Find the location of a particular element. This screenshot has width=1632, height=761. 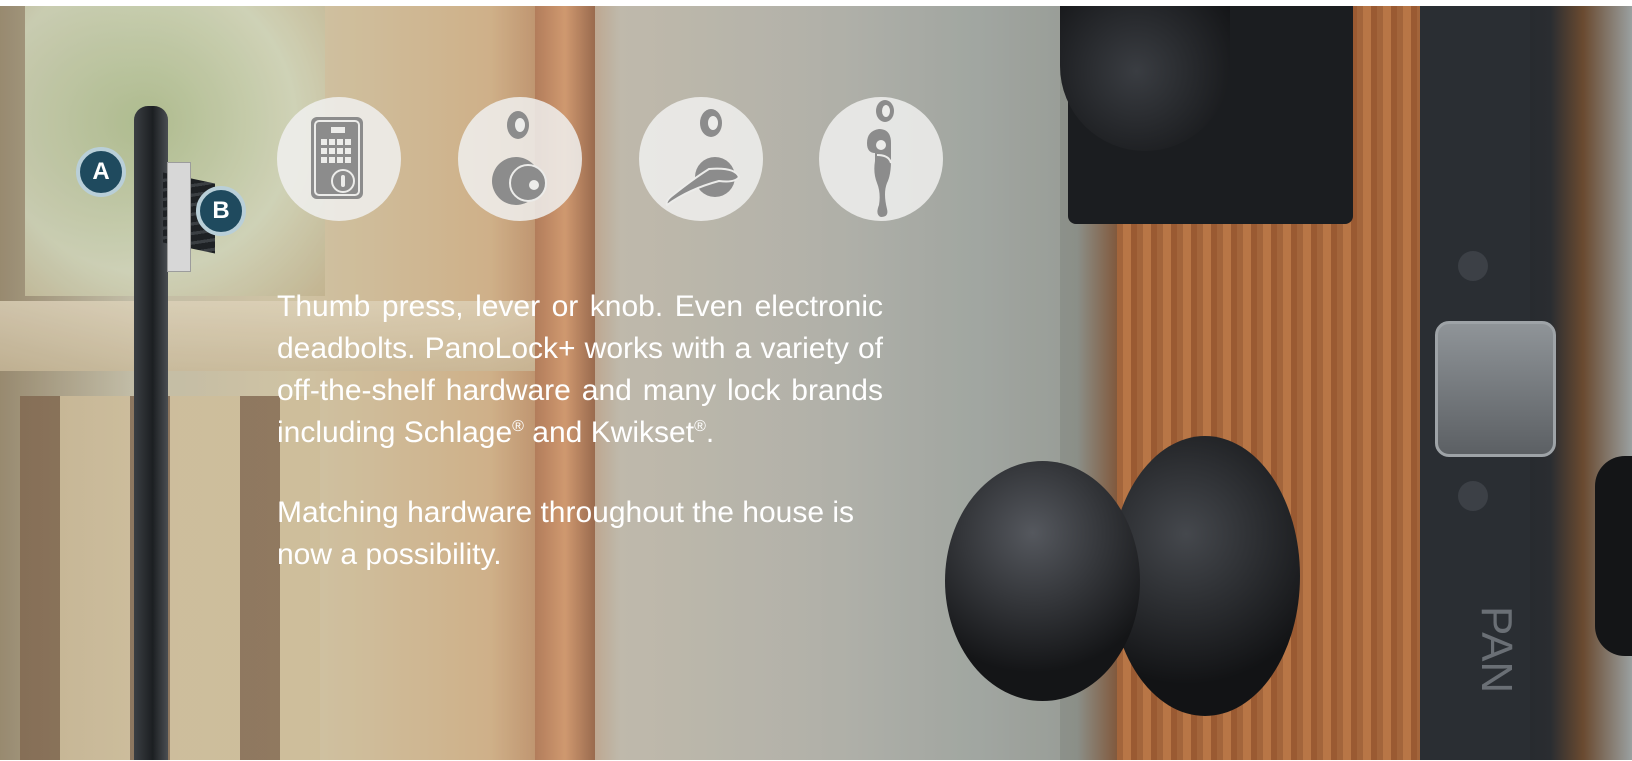

intro-text-cont: and Kwikset is located at coordinates (609, 432).